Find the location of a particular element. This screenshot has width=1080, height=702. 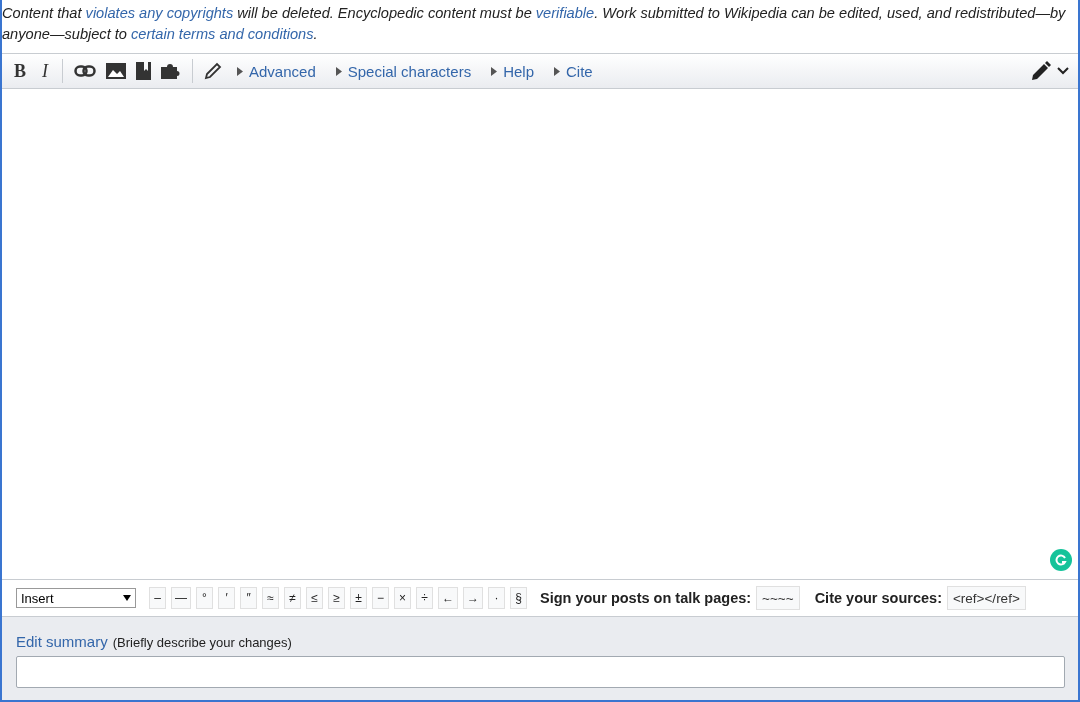

summary-field is located at coordinates (540, 672).